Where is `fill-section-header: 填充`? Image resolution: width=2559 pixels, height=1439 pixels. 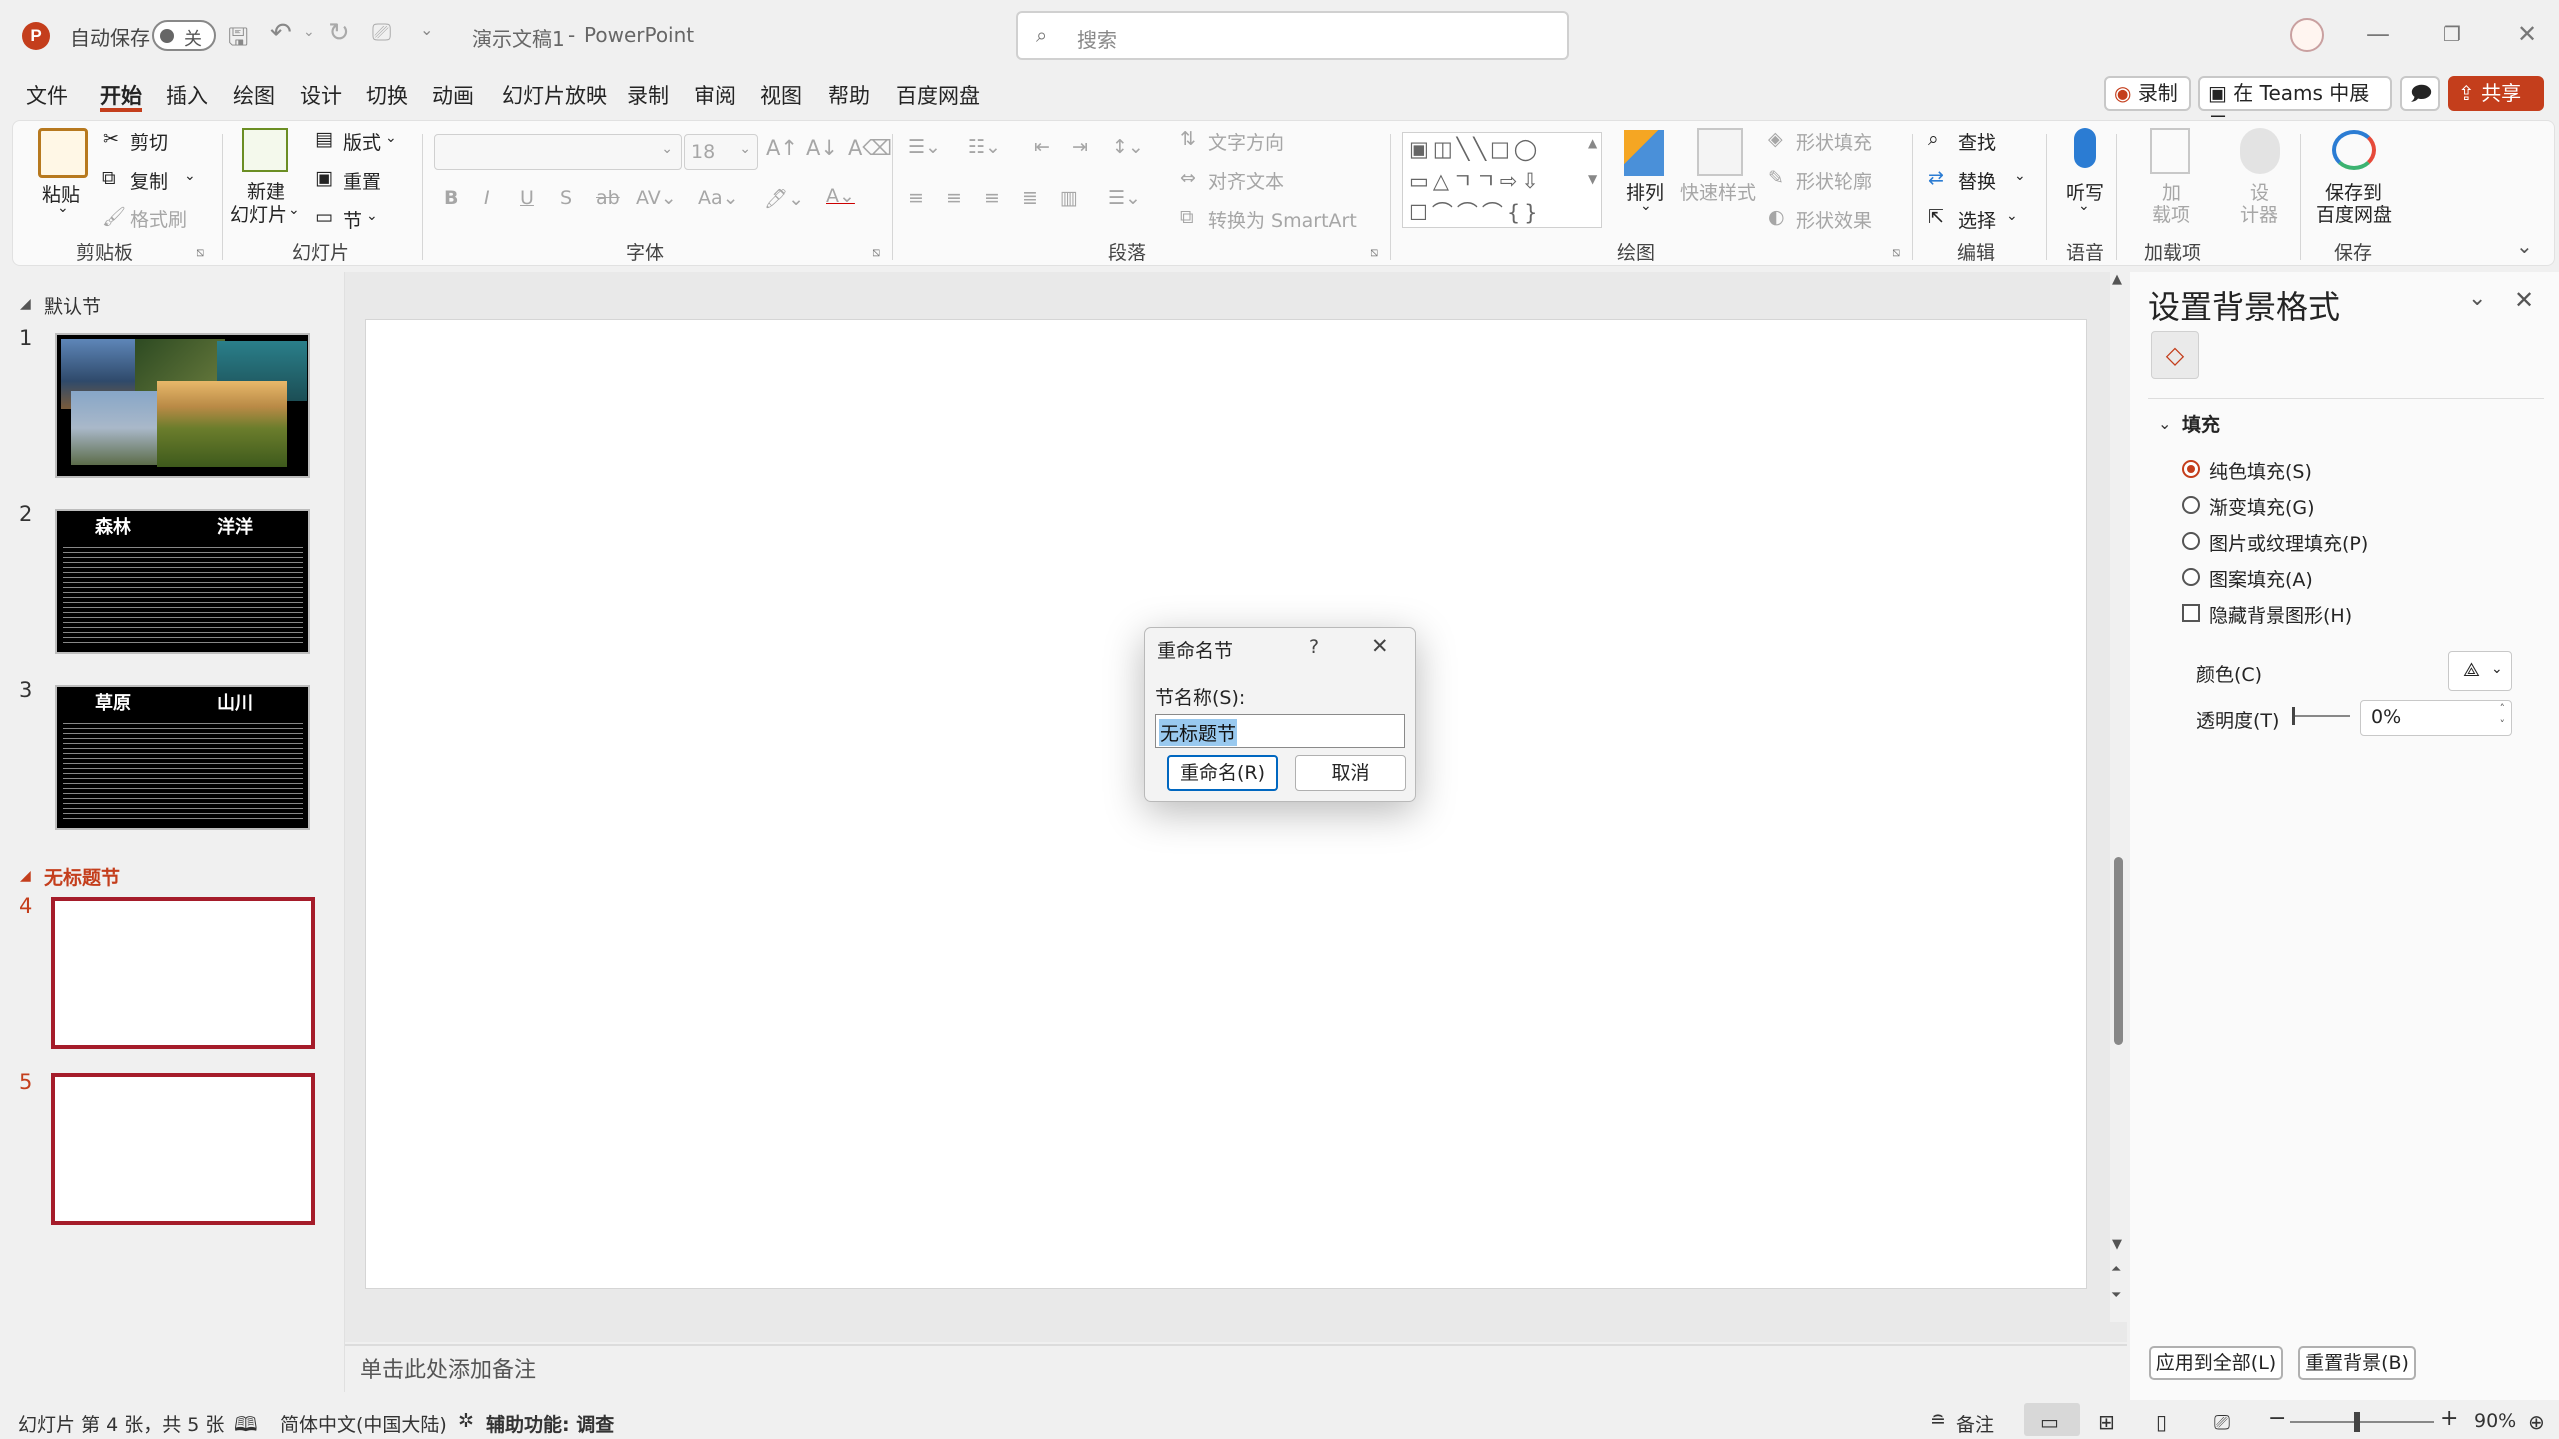 fill-section-header: 填充 is located at coordinates (2201, 423).